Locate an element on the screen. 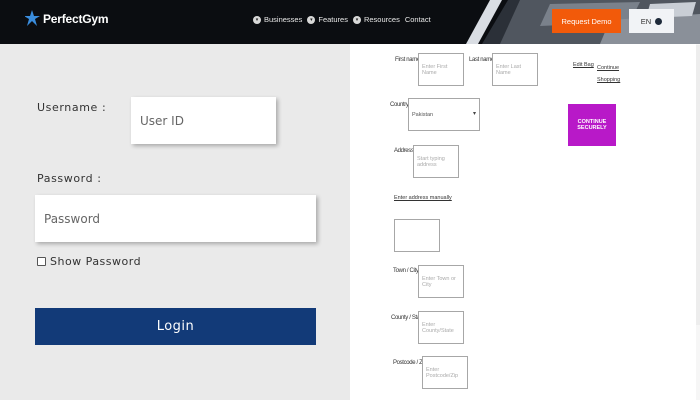 The width and height of the screenshot is (700, 400). nav-item-contact: Contact is located at coordinates (418, 19).